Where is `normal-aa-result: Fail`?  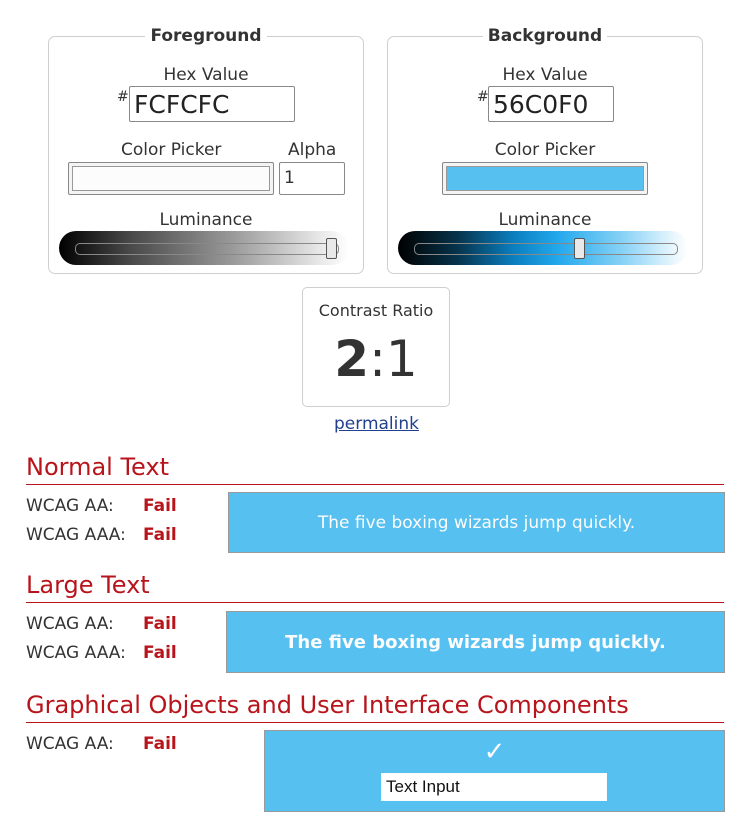
normal-aa-result: Fail is located at coordinates (160, 506).